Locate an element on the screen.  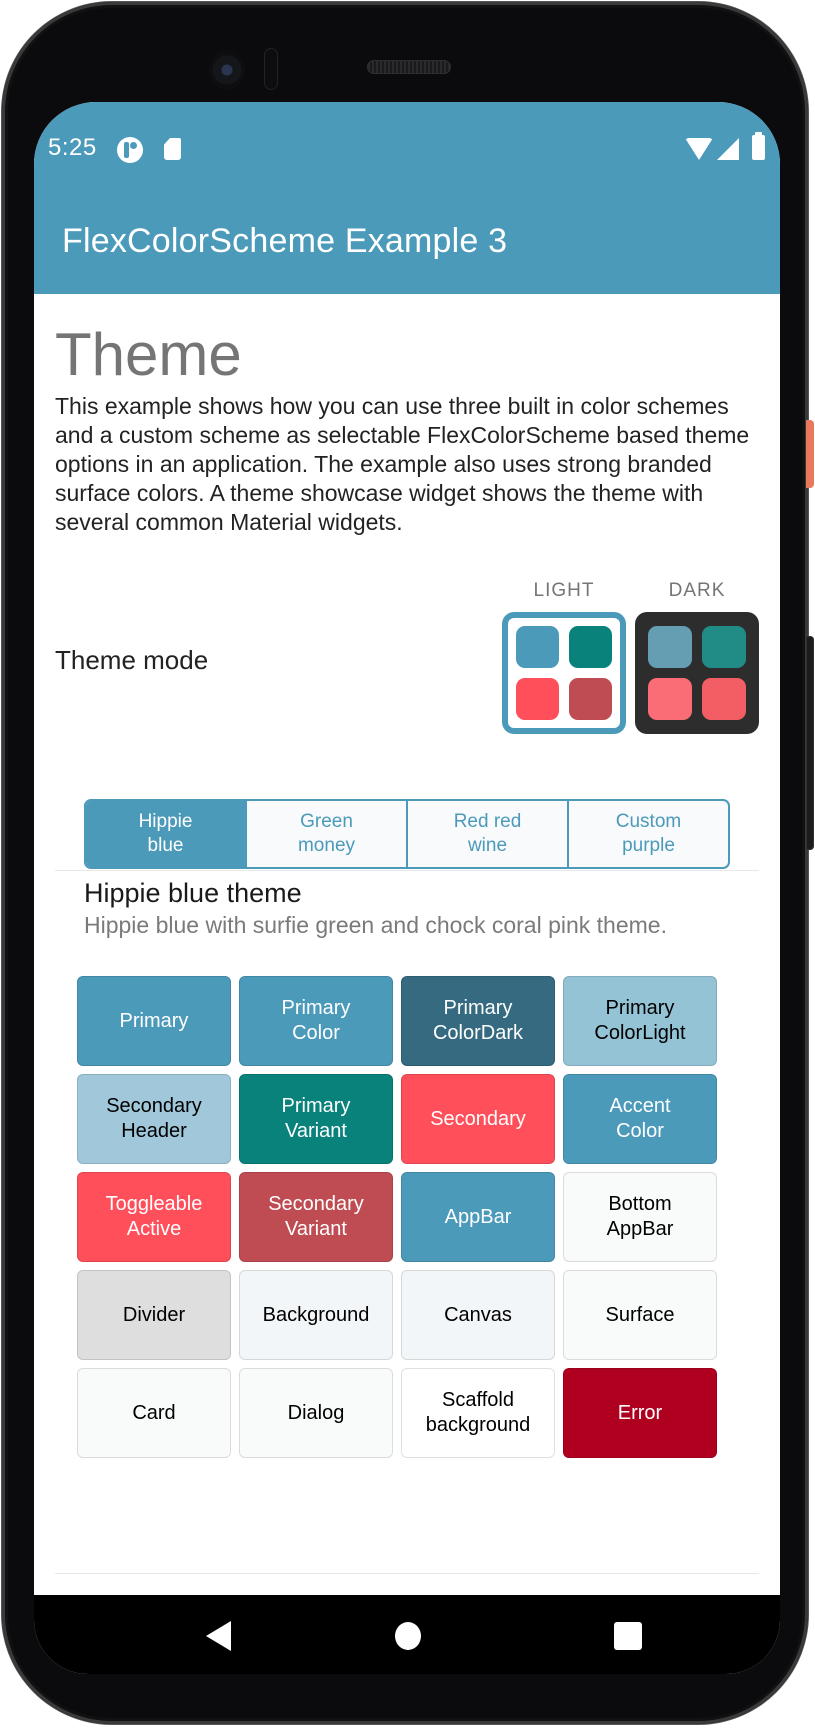
app-notification-icon is located at coordinates (130, 150).